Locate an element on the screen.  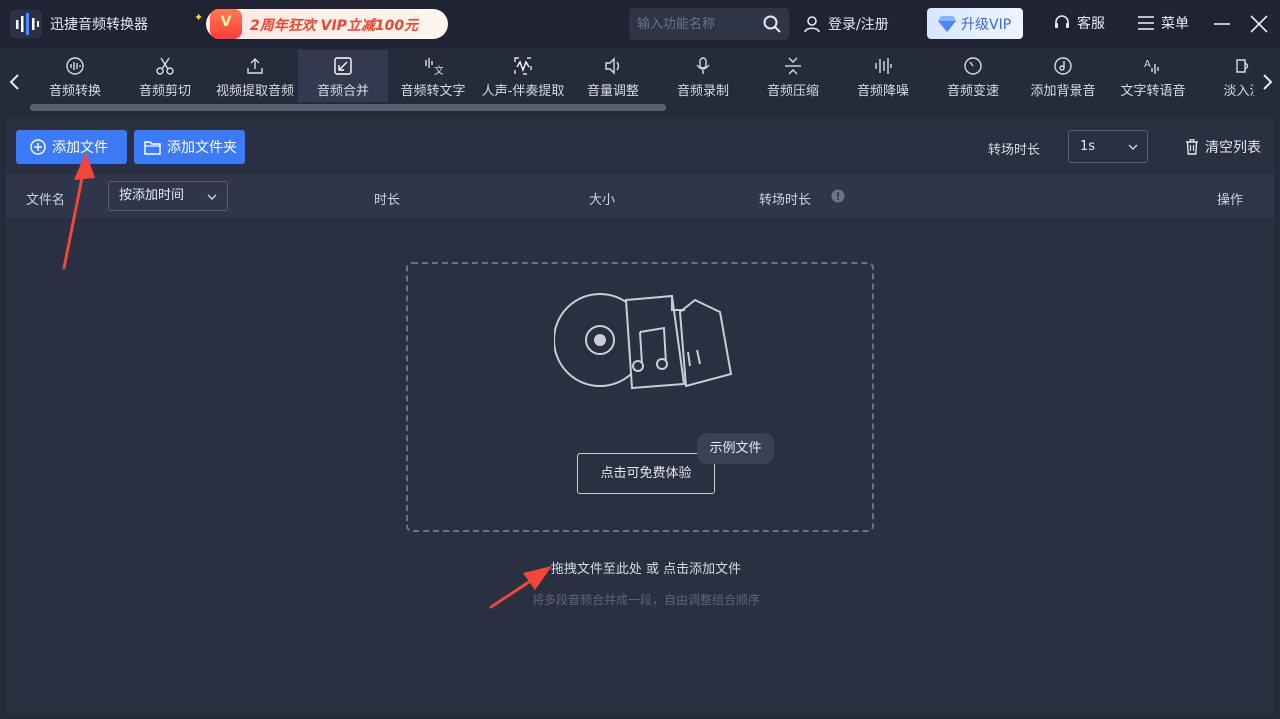
tool-label: 淡入淡 is located at coordinates (1238, 91).